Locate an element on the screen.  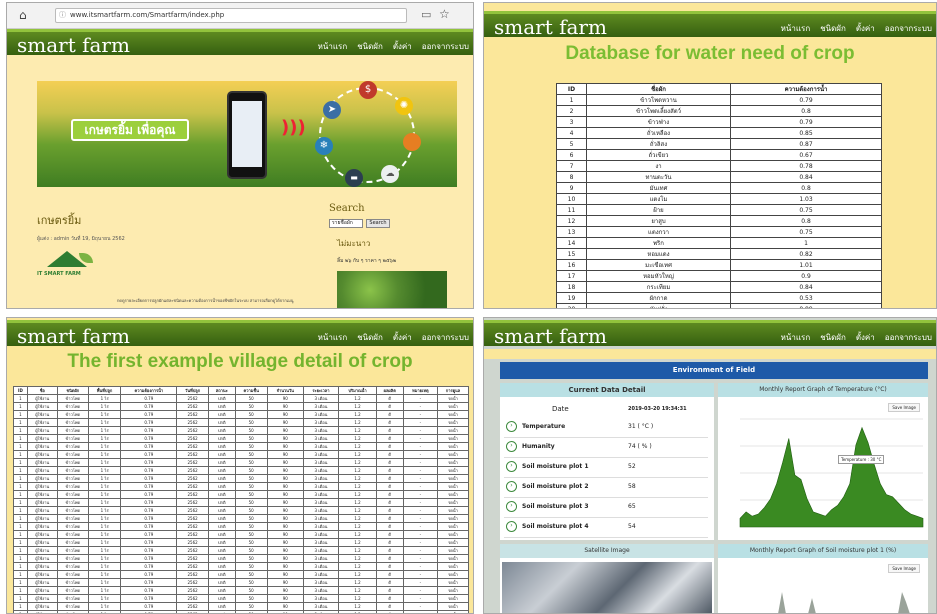
bookmark-star-icon: ☆ is located at coordinates (444, 14).